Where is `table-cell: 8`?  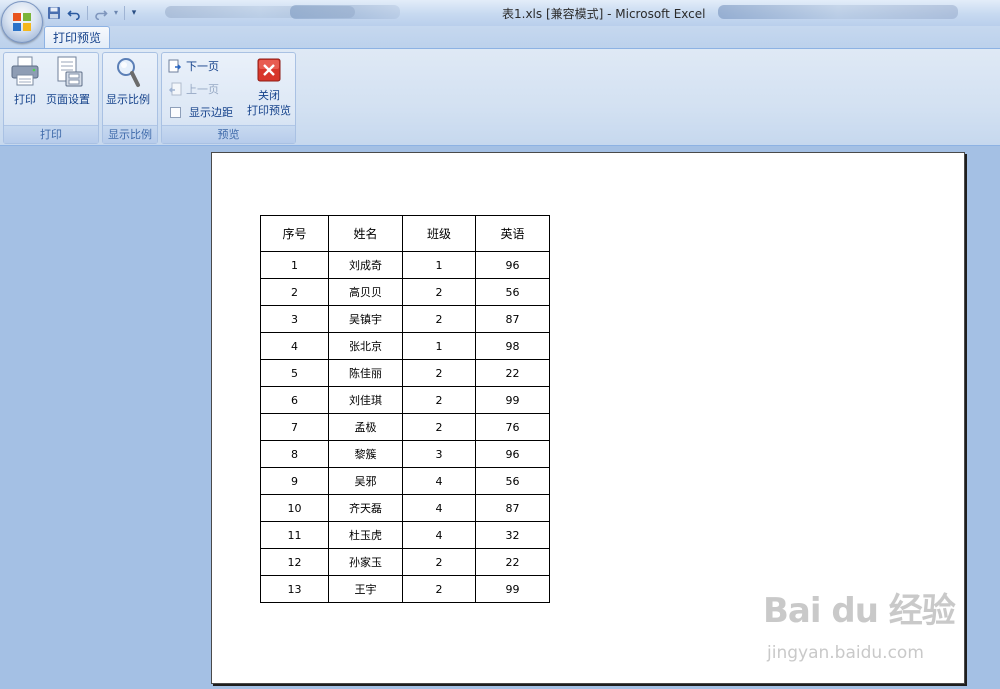
table-cell: 8 is located at coordinates (294, 454).